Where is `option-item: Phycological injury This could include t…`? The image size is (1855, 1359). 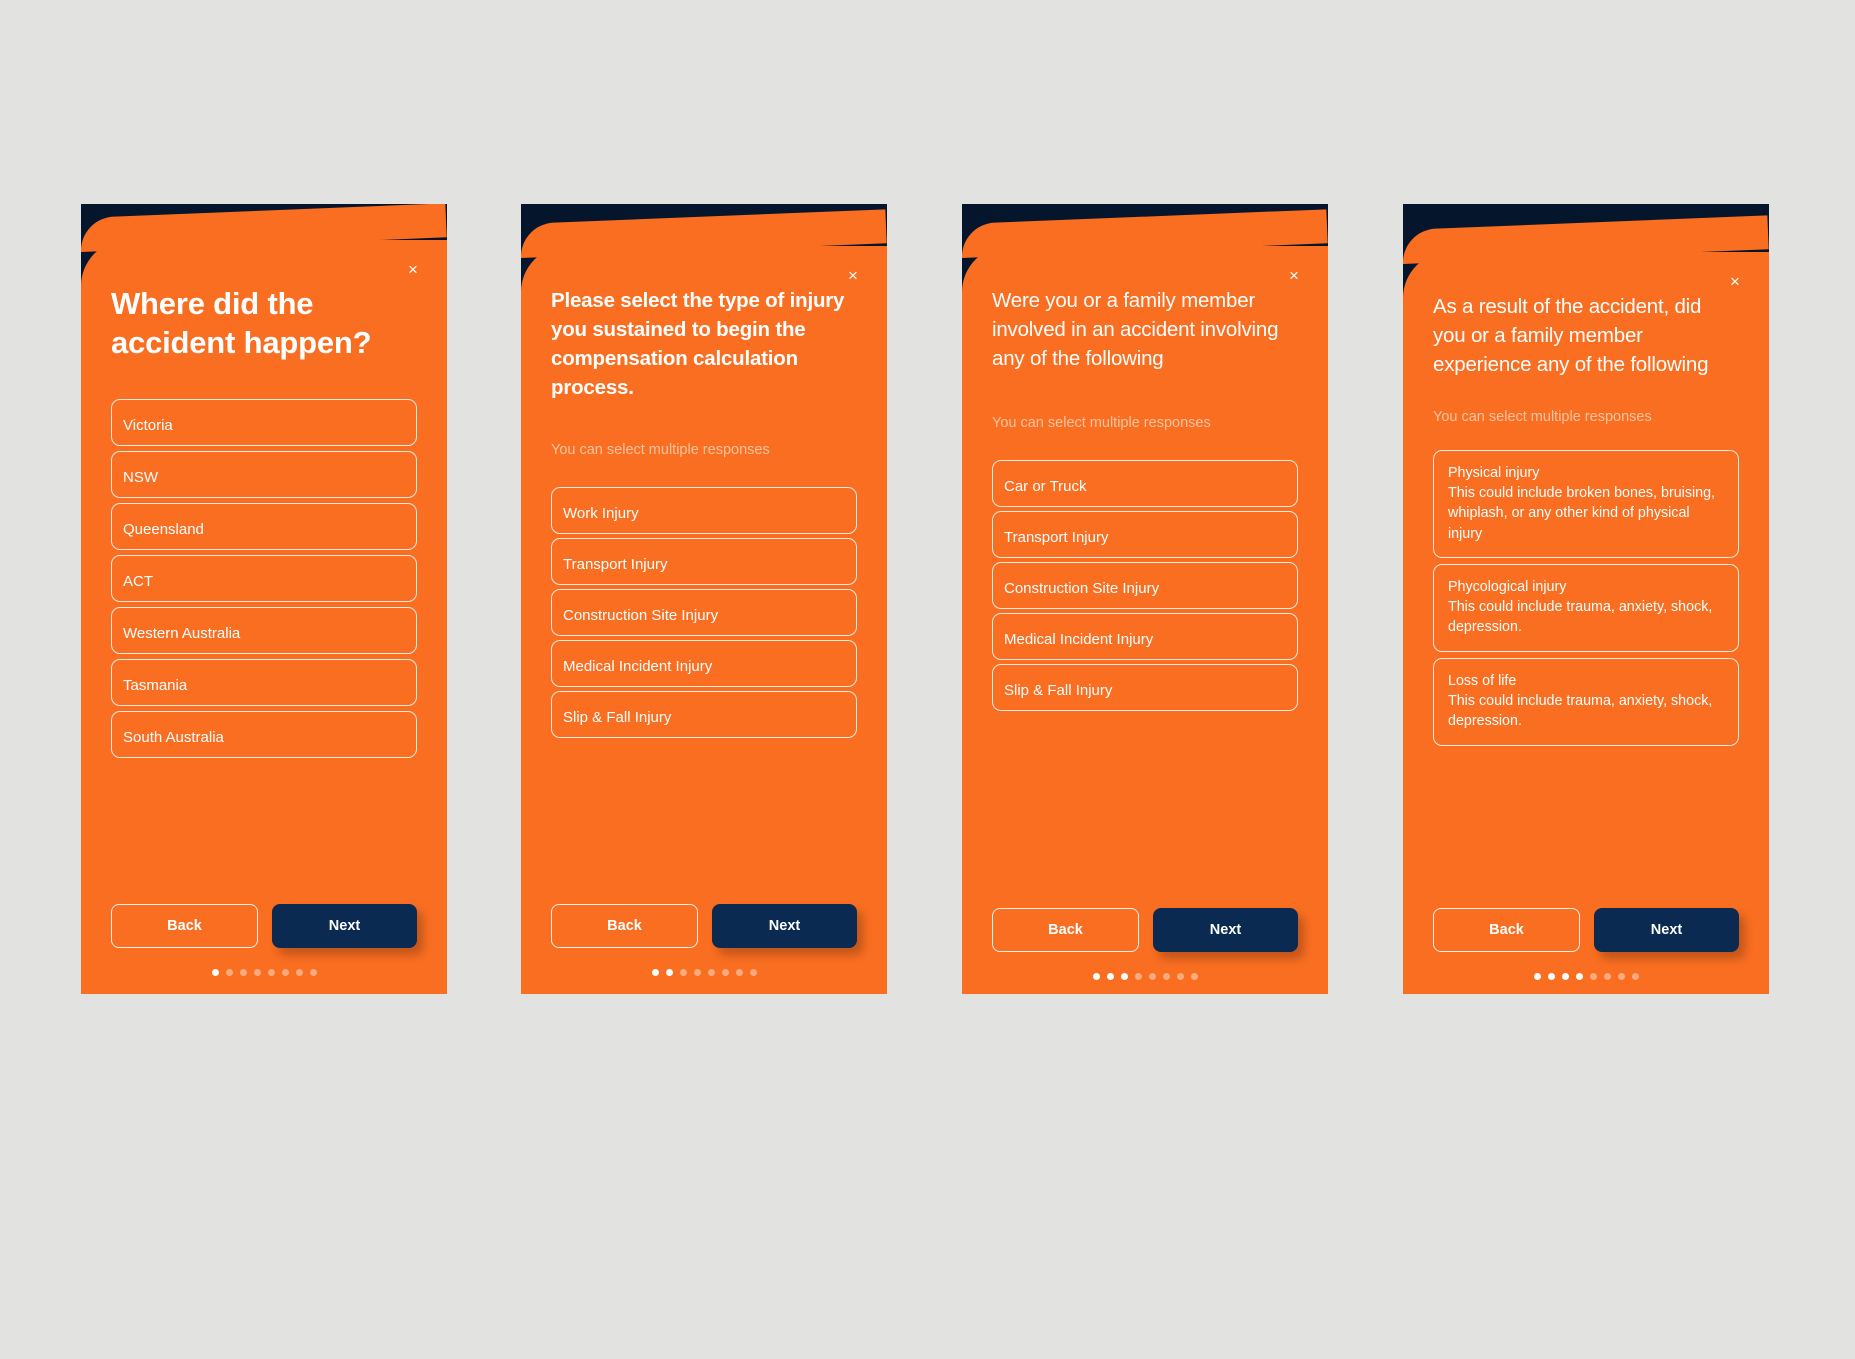
option-item: Phycological injury This could include t… is located at coordinates (1586, 607).